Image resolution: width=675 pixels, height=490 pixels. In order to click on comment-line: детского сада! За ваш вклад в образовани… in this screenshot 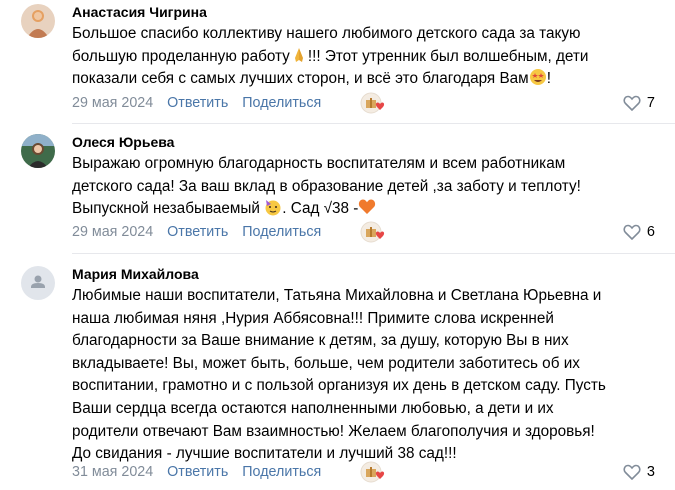, I will do `click(326, 186)`.